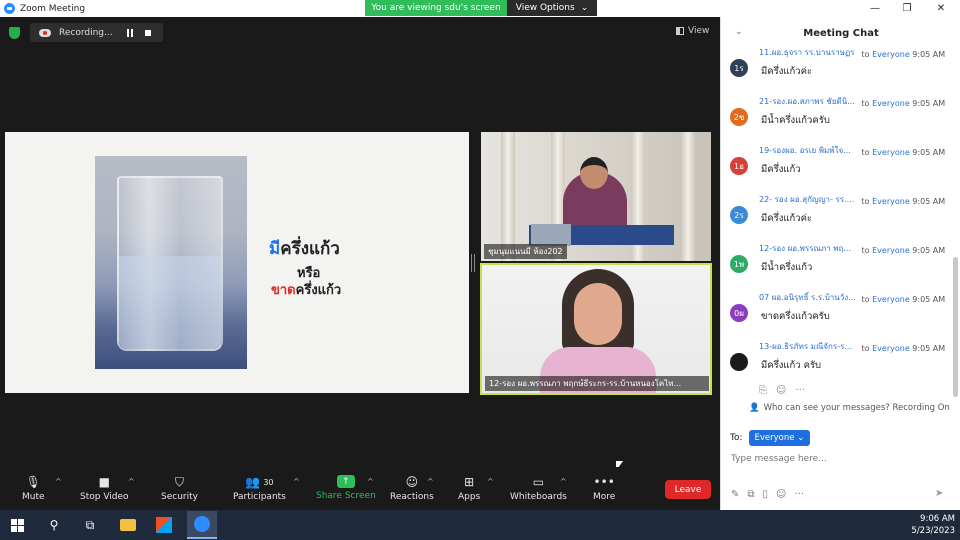  What do you see at coordinates (296, 481) in the screenshot?
I see `participants-options-caret: ^` at bounding box center [296, 481].